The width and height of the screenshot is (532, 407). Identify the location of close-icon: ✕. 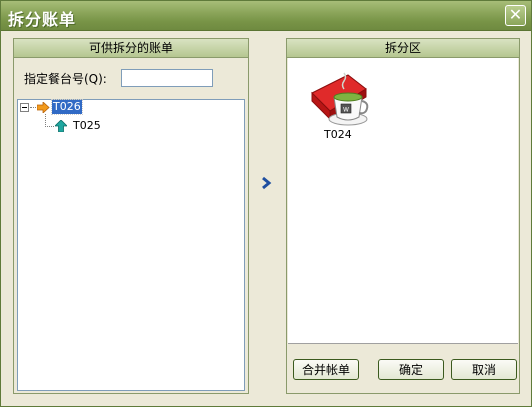
(515, 14).